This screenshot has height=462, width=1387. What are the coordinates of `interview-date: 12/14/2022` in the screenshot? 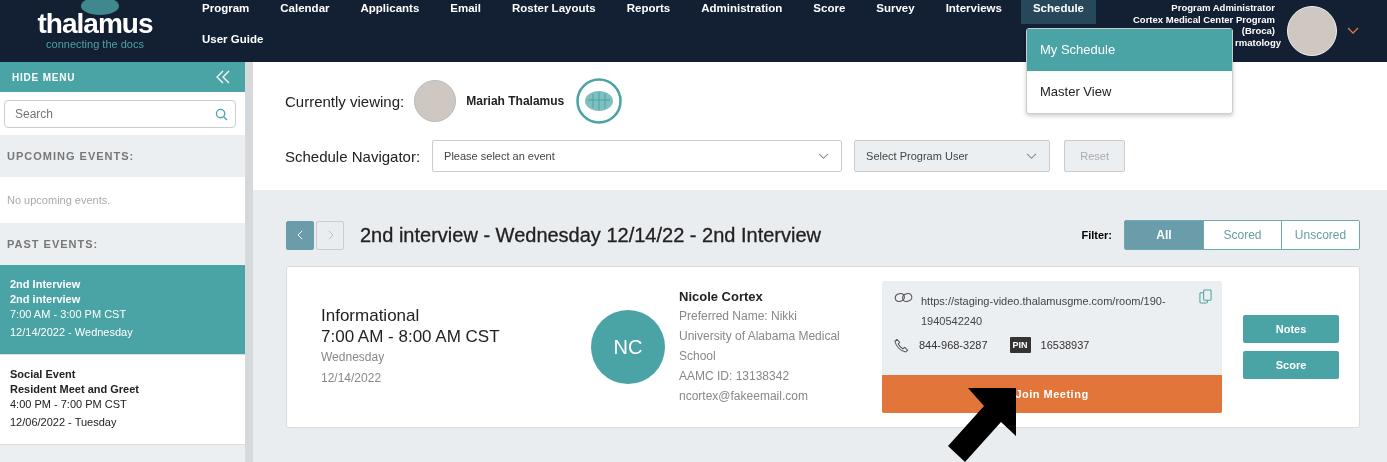 It's located at (352, 378).